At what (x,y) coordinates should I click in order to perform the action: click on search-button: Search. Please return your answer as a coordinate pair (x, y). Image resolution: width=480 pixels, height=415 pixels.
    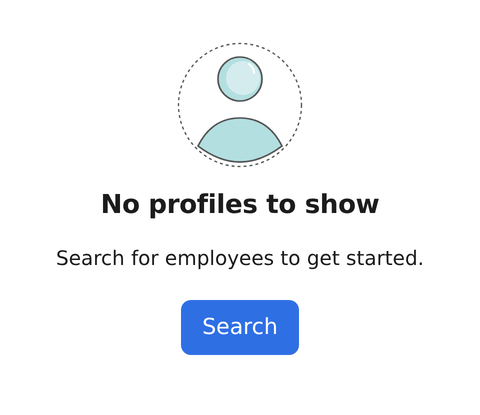
    Looking at the image, I should click on (240, 327).